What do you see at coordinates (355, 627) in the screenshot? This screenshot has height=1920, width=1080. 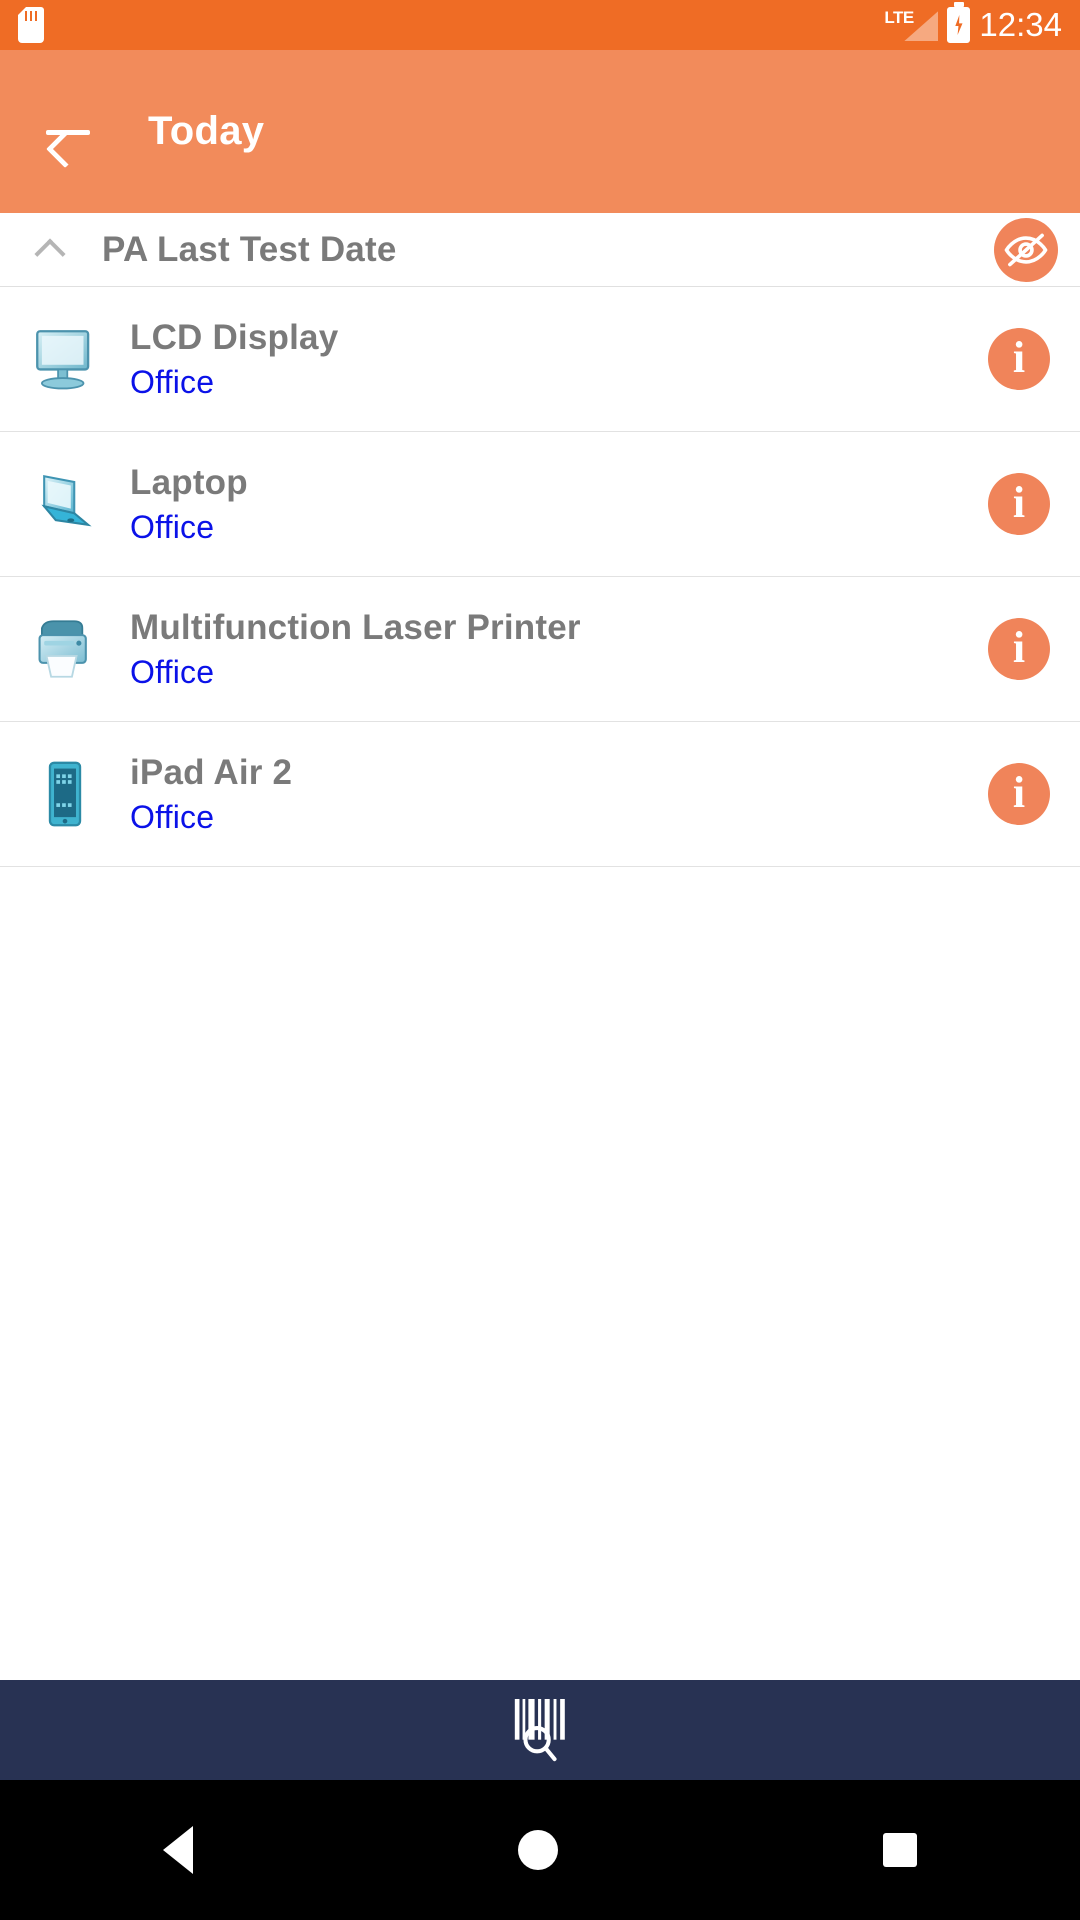 I see `list-item-title: Multifunction Laser Printer` at bounding box center [355, 627].